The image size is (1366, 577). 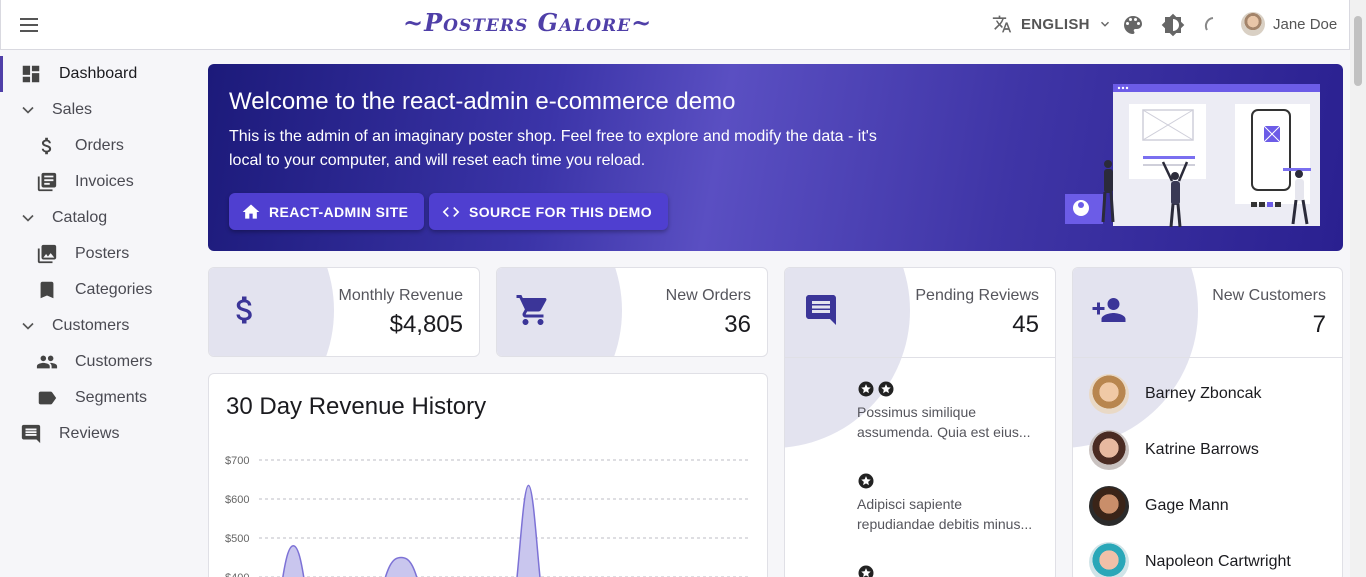 What do you see at coordinates (327, 211) in the screenshot?
I see `react-admin-site-button: REACT-ADMIN SITE` at bounding box center [327, 211].